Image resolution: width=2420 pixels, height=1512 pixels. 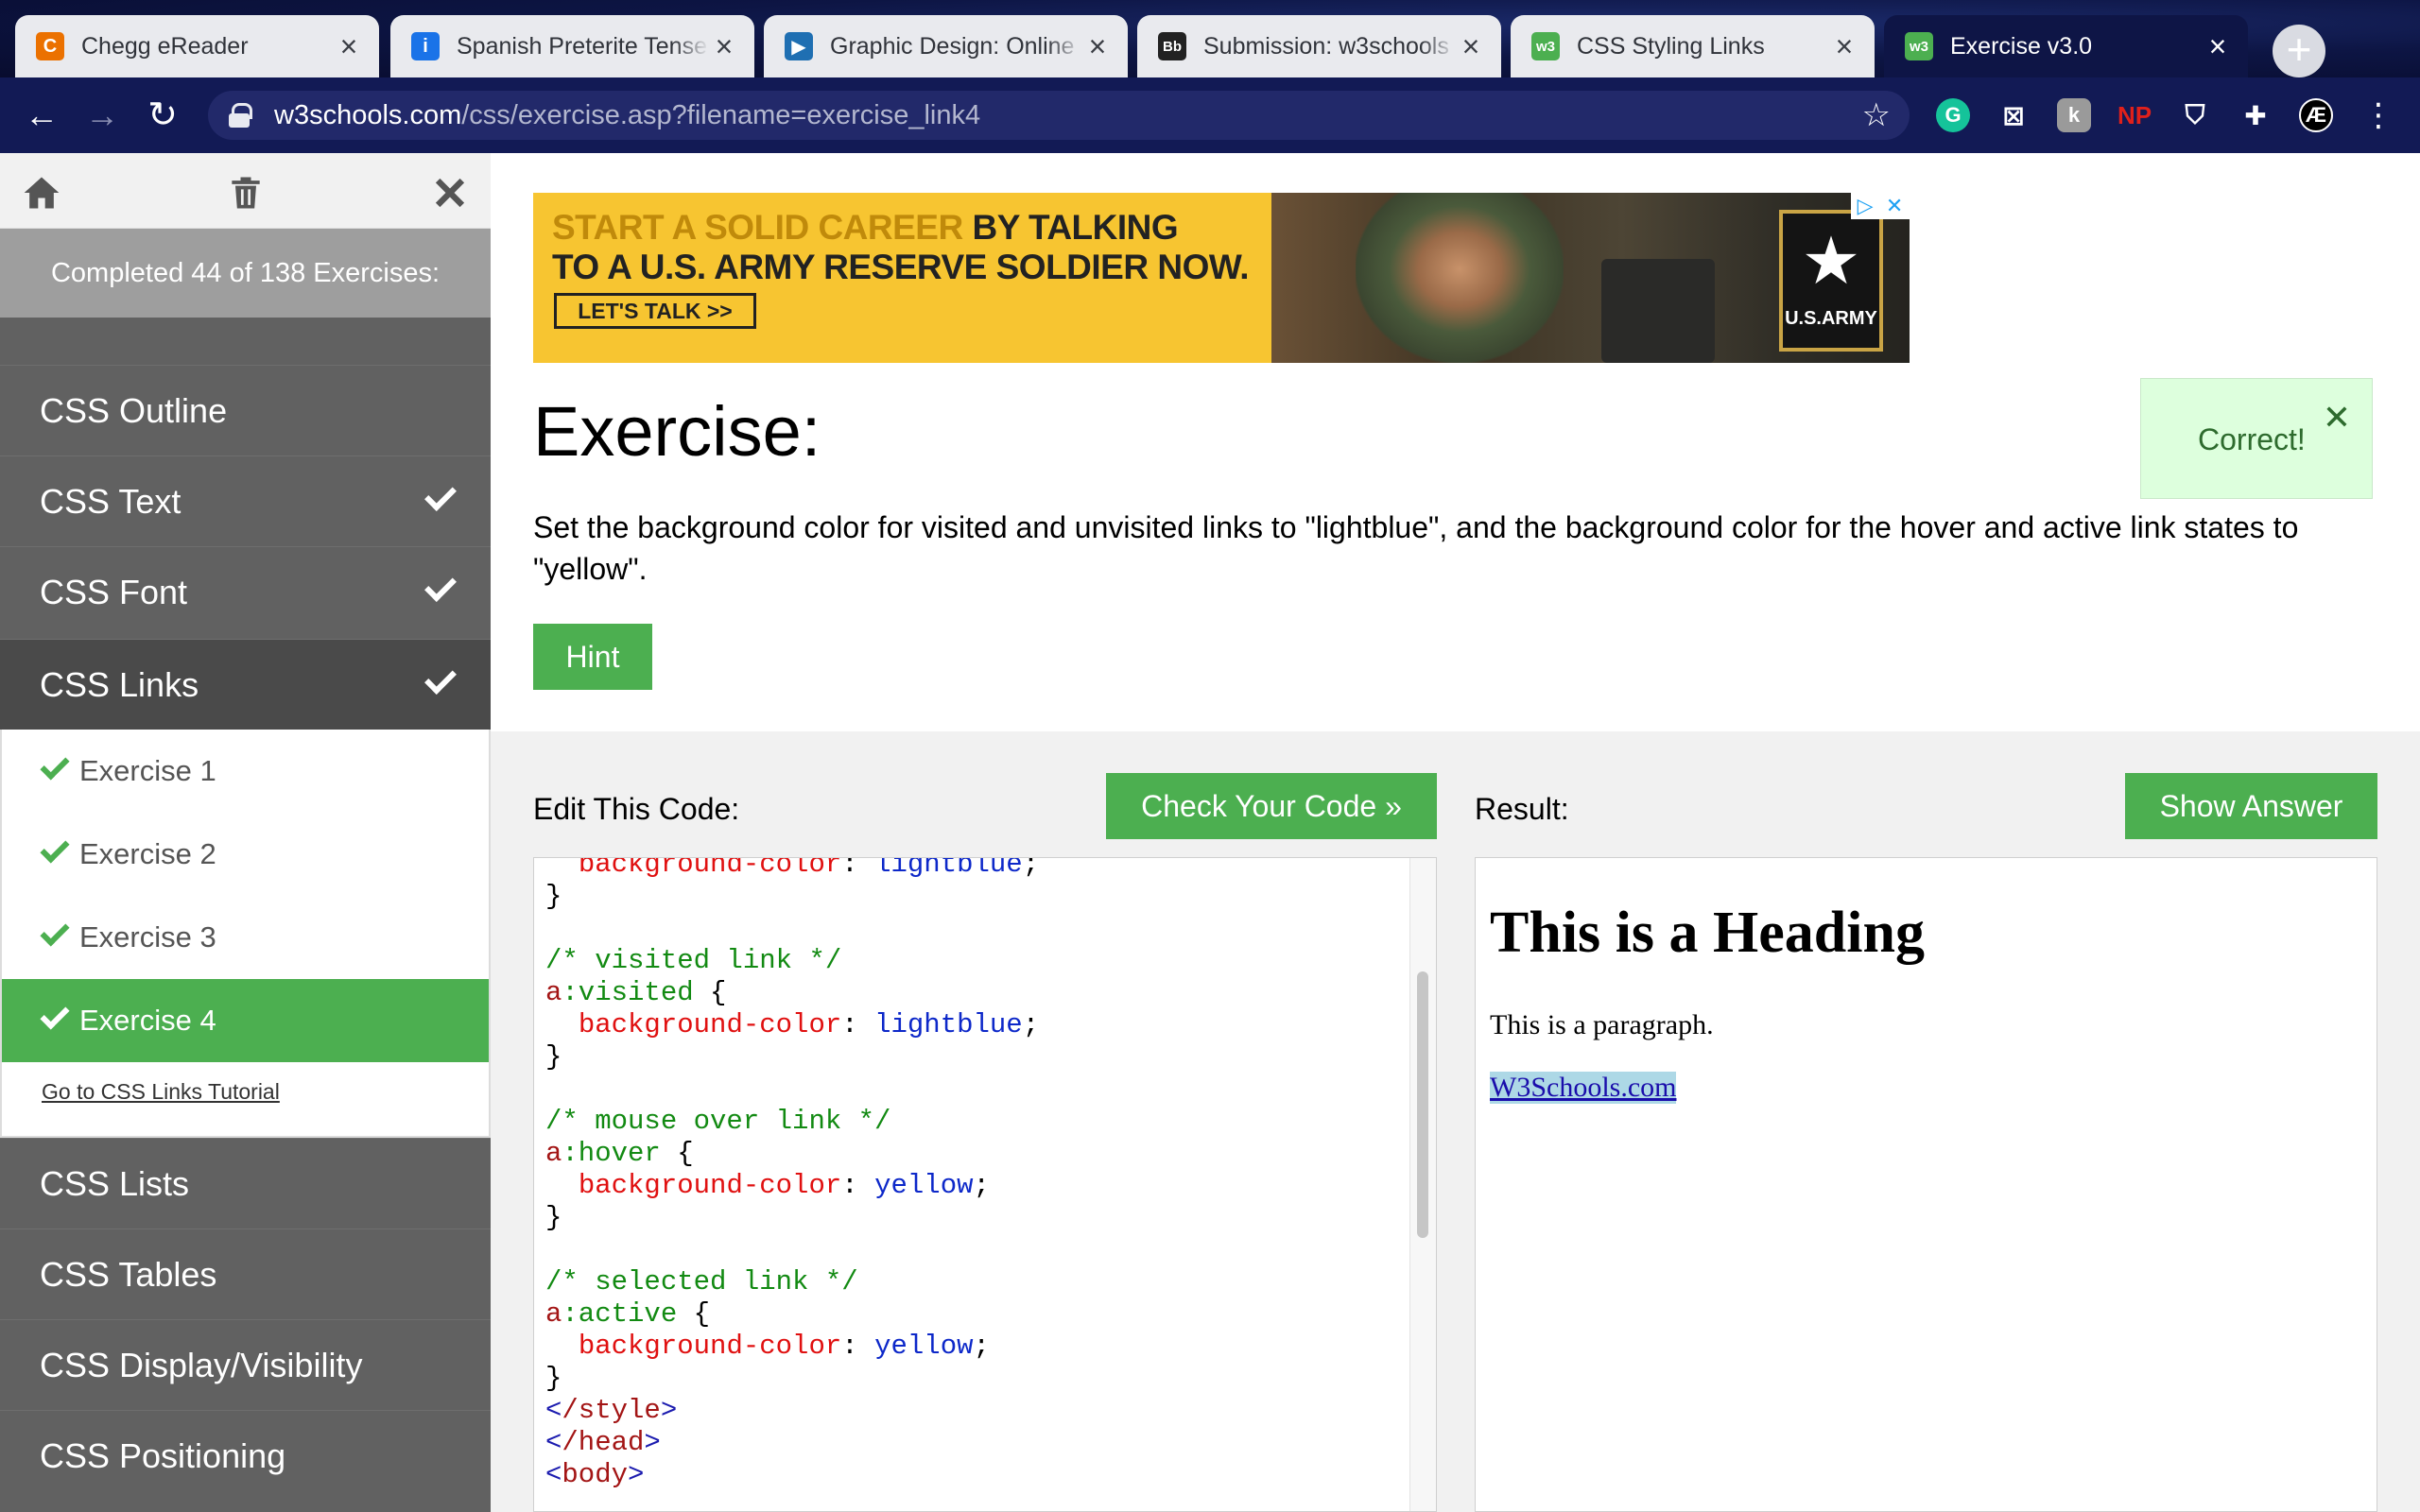 What do you see at coordinates (245, 410) in the screenshot?
I see `category-css-outline: CSS Outline` at bounding box center [245, 410].